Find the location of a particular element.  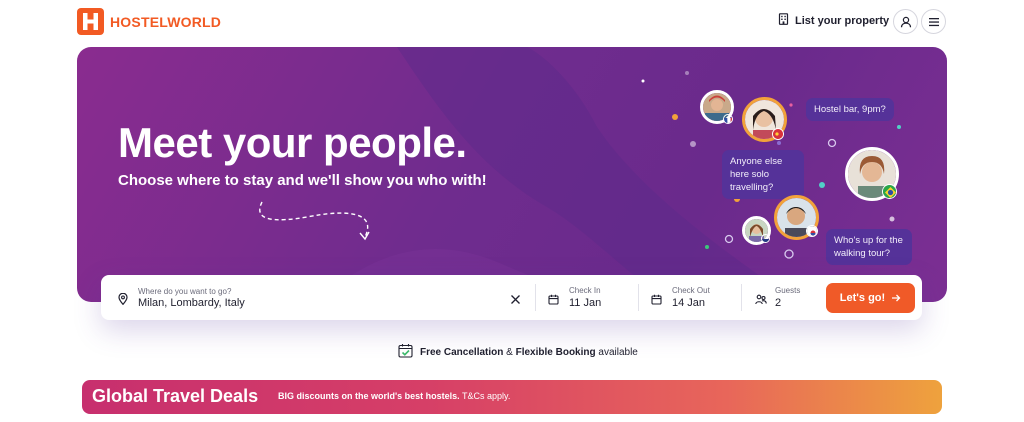

user-icon is located at coordinates (905, 21).